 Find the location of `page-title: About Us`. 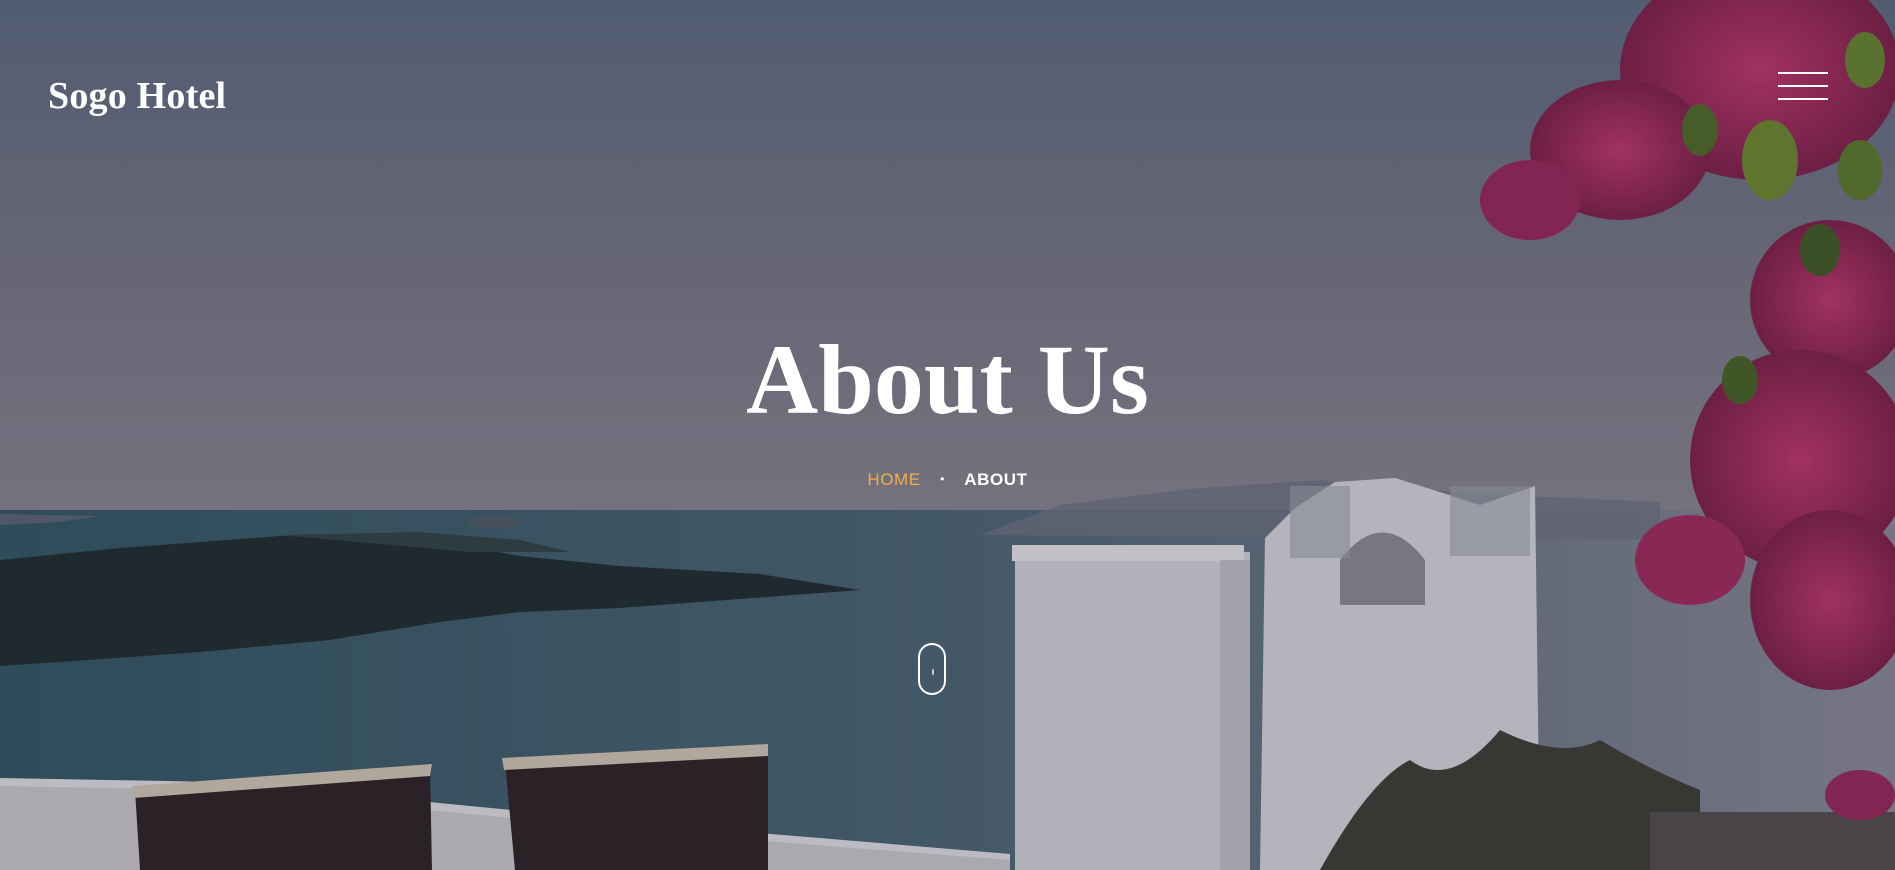

page-title: About Us is located at coordinates (947, 379).